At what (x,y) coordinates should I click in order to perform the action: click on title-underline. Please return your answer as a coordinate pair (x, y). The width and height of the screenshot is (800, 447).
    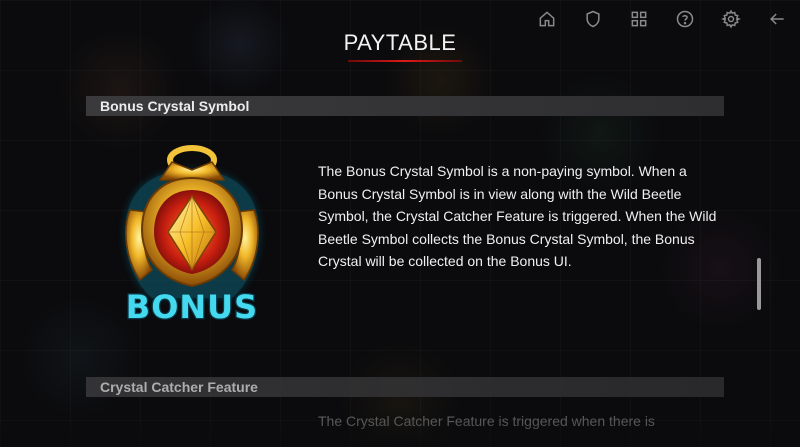
    Looking at the image, I should click on (405, 61).